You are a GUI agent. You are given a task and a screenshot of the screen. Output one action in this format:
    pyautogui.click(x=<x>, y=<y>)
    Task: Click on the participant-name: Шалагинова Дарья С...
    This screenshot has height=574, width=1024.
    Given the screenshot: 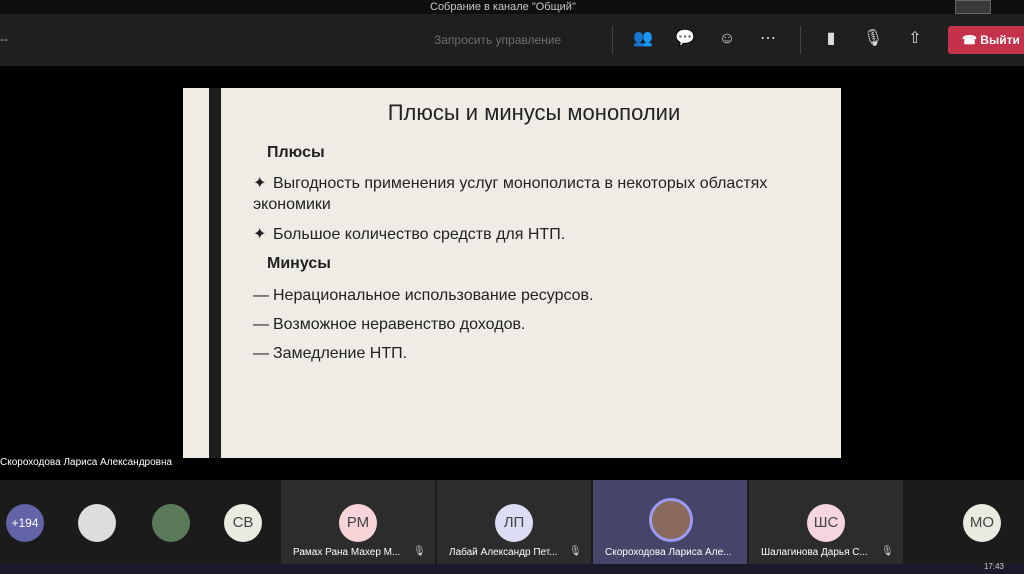 What is the action you would take?
    pyautogui.click(x=814, y=552)
    